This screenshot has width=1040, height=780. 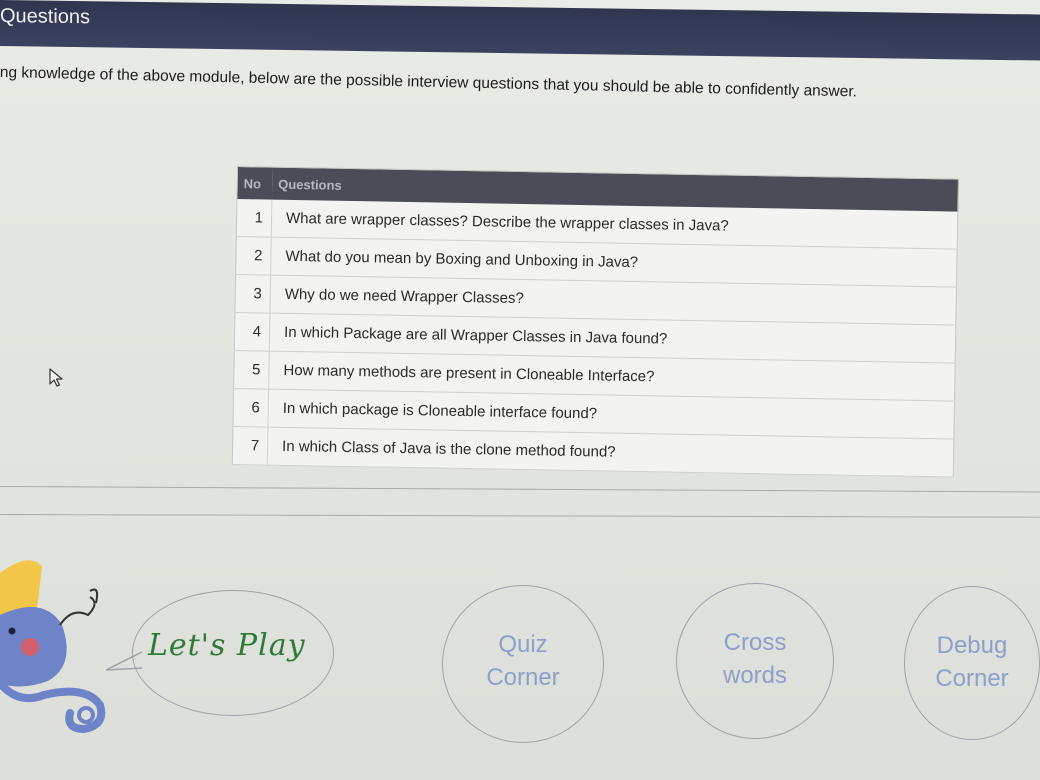 I want to click on row-number: 4, so click(x=252, y=332).